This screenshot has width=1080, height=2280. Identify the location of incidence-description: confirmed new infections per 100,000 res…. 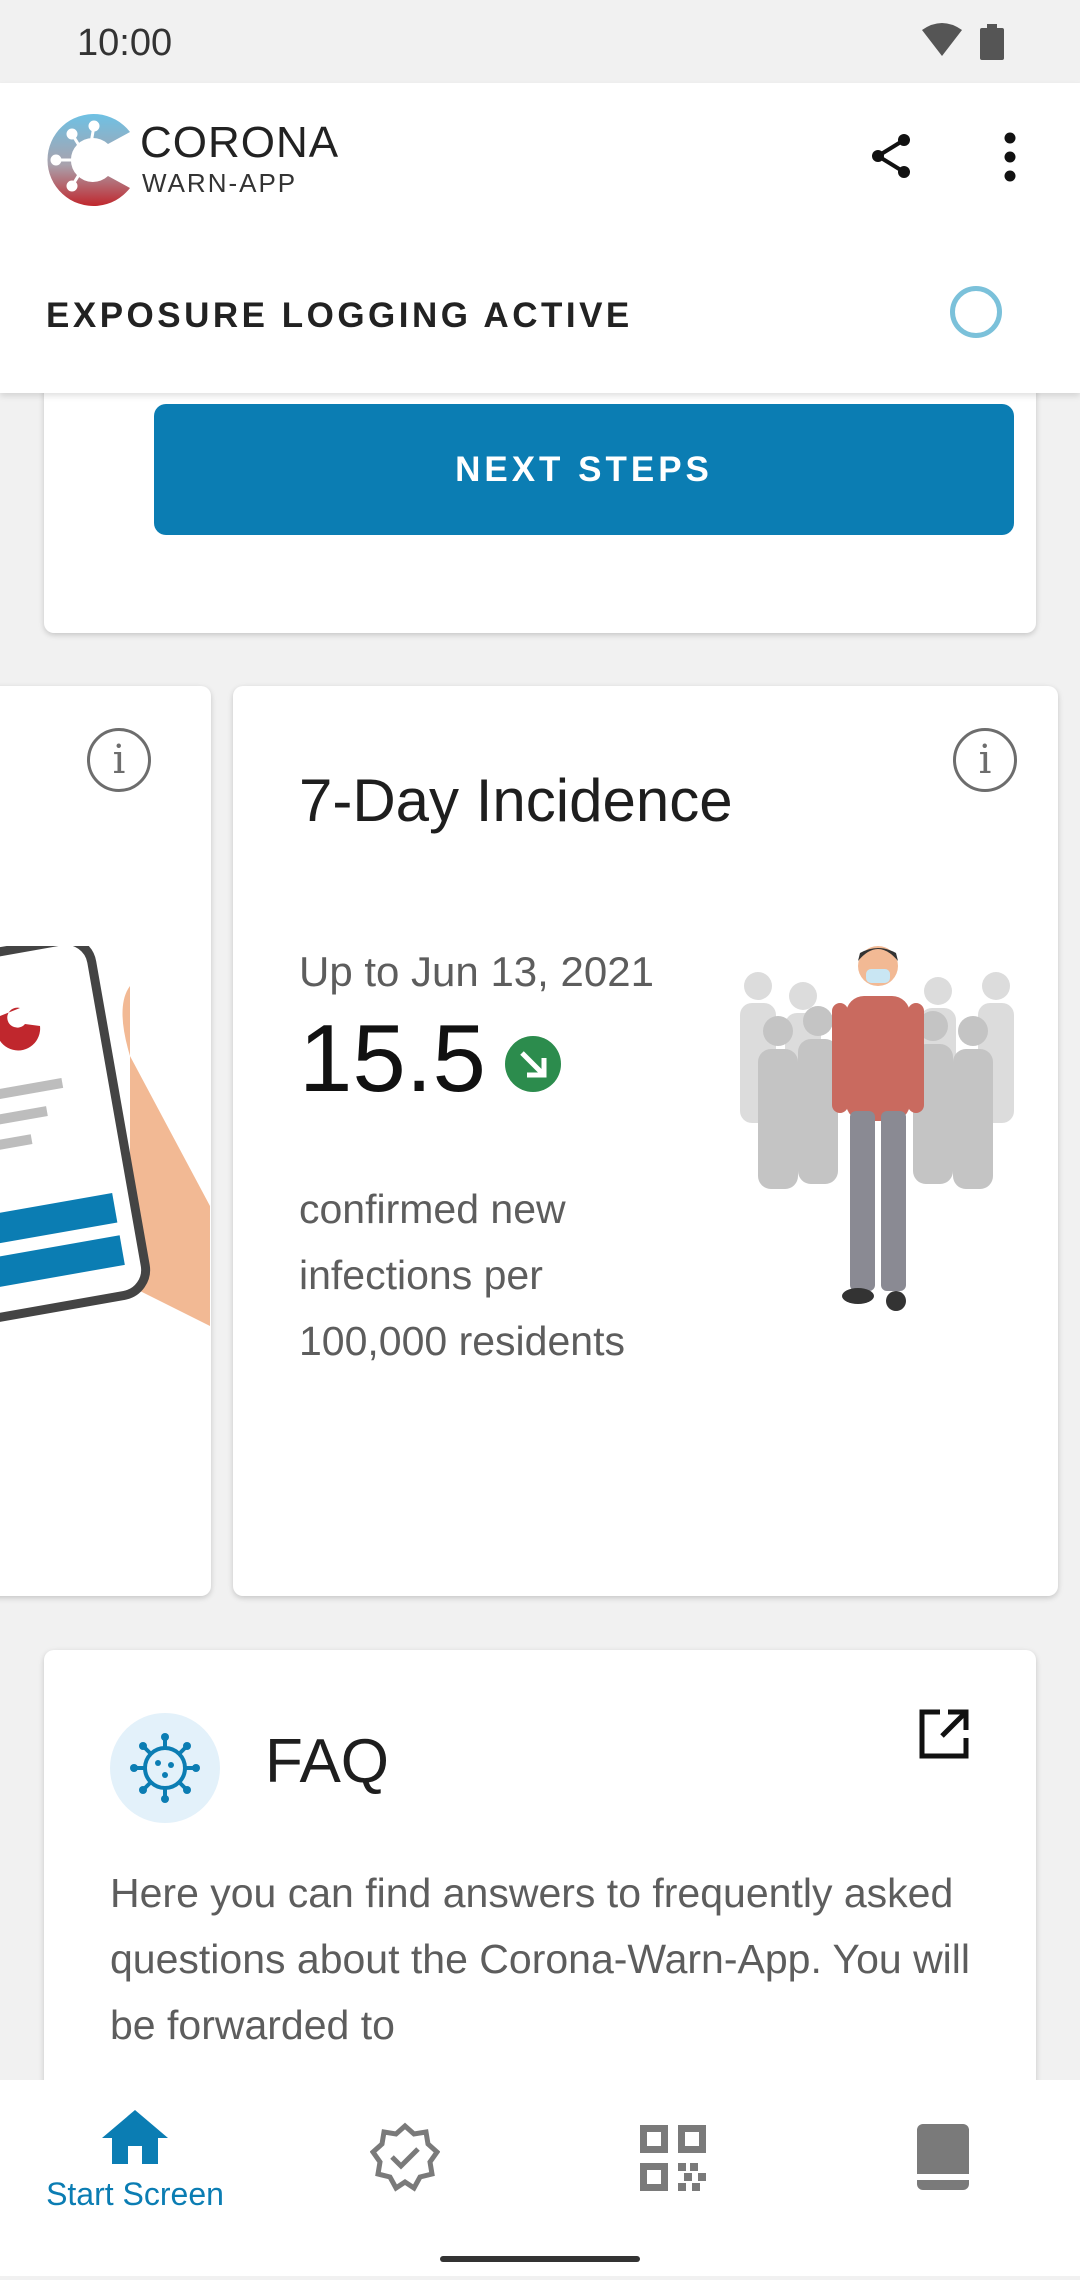
(462, 1275).